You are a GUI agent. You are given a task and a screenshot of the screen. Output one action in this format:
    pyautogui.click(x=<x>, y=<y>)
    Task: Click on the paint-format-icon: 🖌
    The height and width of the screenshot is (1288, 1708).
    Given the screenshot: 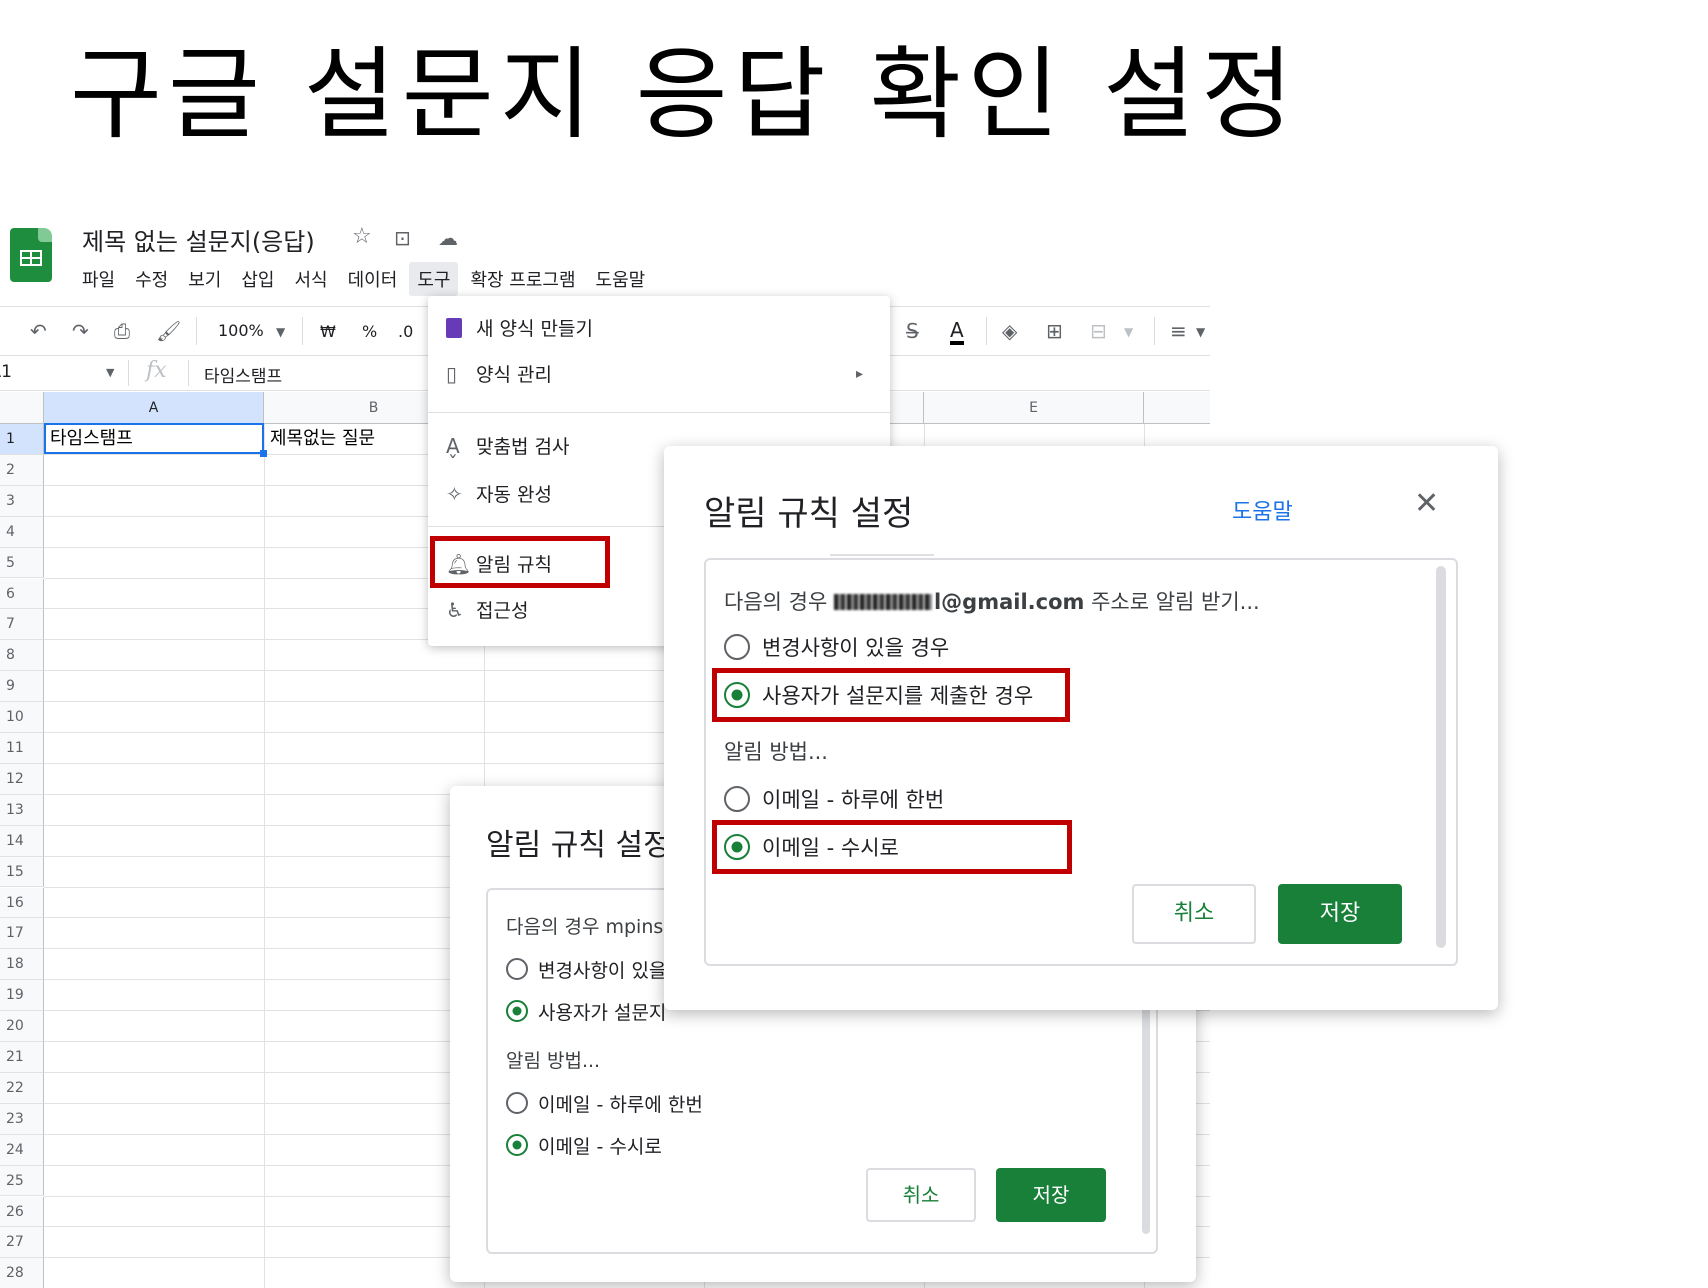 What is the action you would take?
    pyautogui.click(x=168, y=331)
    